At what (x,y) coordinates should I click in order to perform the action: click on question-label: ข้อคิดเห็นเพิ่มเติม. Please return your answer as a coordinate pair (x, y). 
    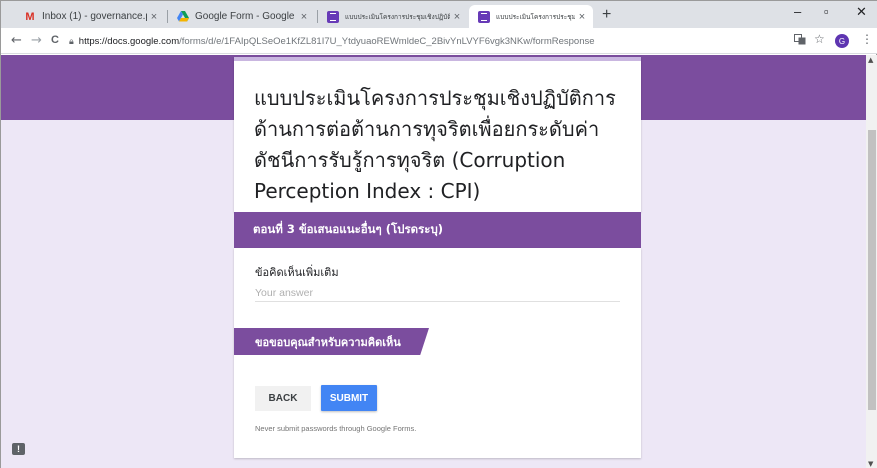
    Looking at the image, I should click on (297, 272).